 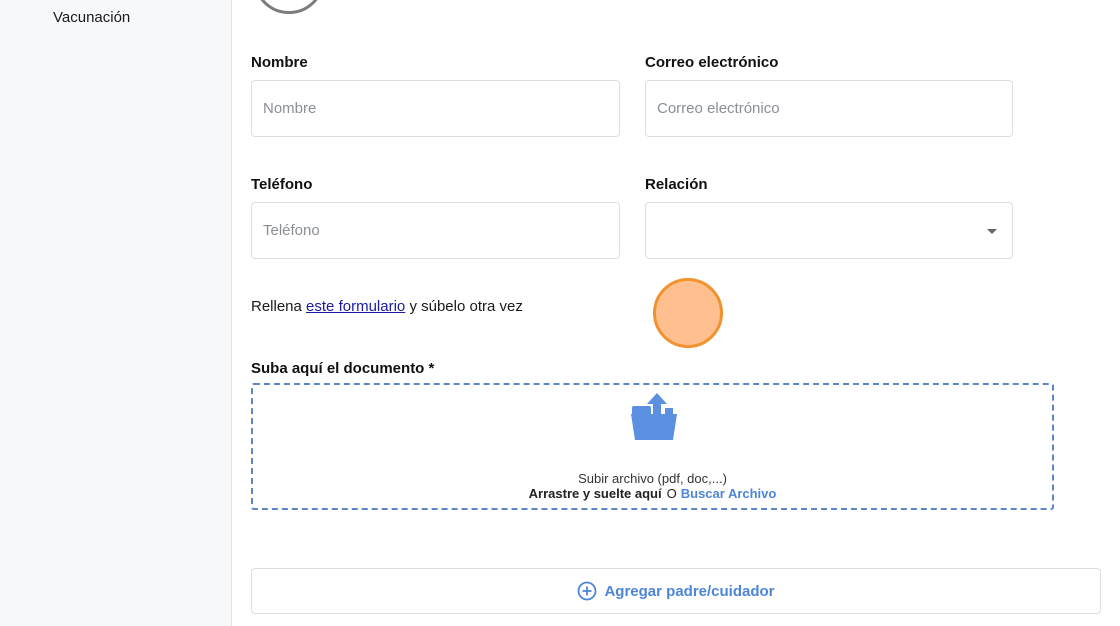 What do you see at coordinates (829, 230) in the screenshot?
I see `relation-select` at bounding box center [829, 230].